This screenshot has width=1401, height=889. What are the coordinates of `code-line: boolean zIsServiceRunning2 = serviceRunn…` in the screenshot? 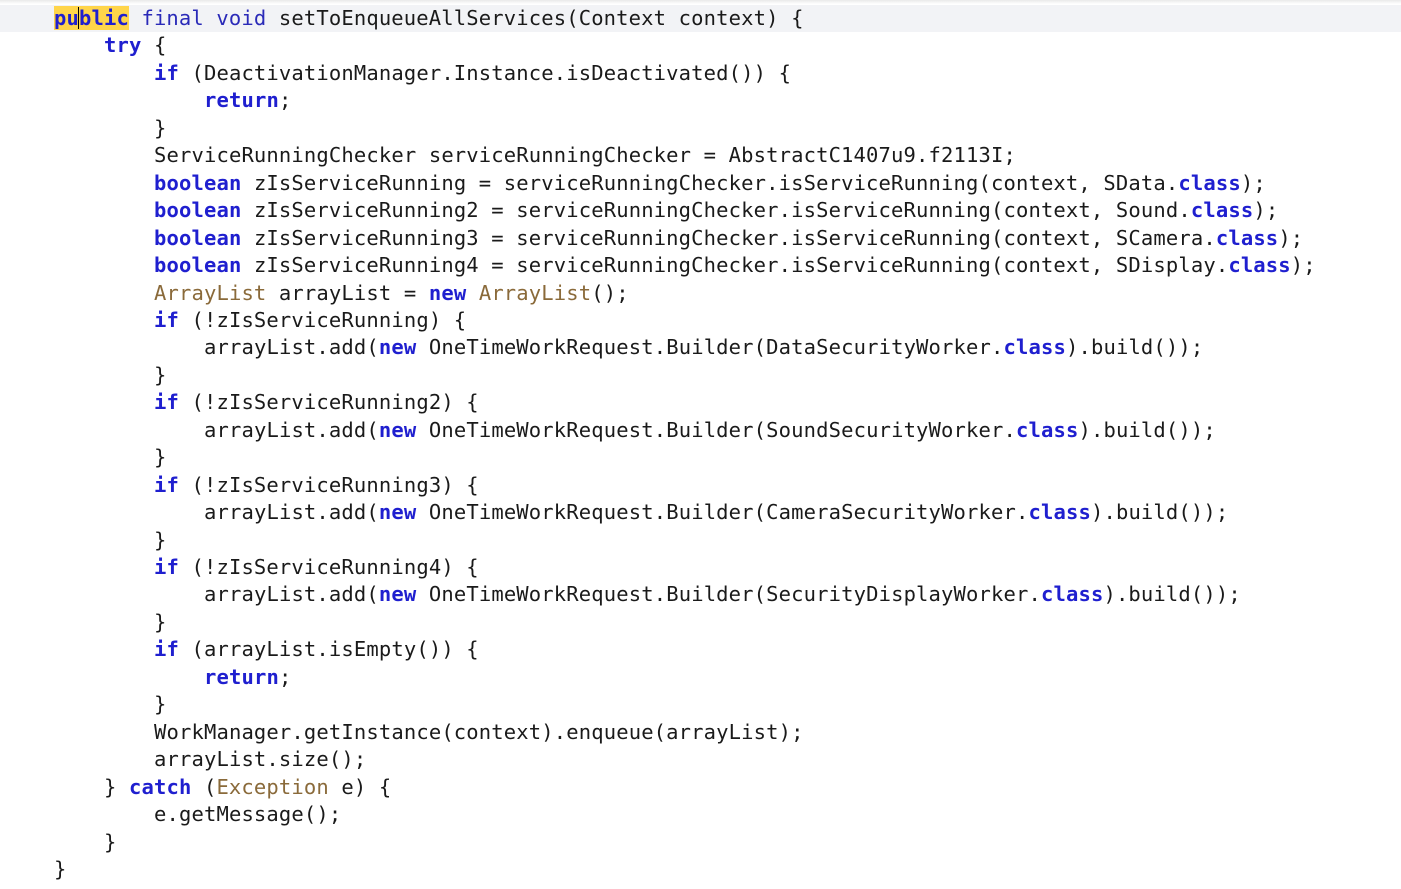 It's located at (700, 210).